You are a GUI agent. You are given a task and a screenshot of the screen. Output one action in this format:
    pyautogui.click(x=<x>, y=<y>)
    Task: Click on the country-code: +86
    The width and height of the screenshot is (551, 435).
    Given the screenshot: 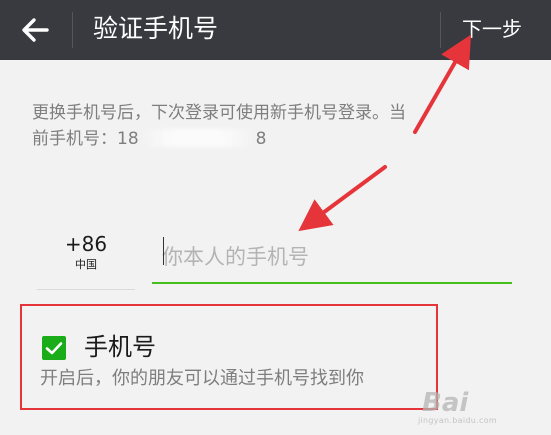 What is the action you would take?
    pyautogui.click(x=86, y=244)
    